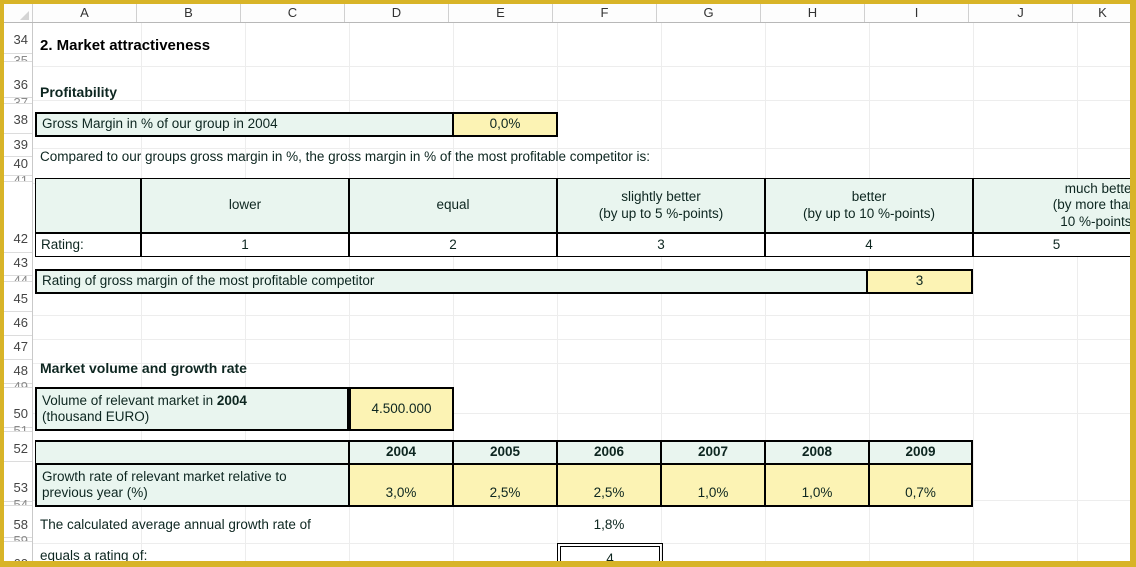 The image size is (1136, 567). I want to click on rating-option-much-better: much better (by more than 10 %-points), so click(1051, 205).